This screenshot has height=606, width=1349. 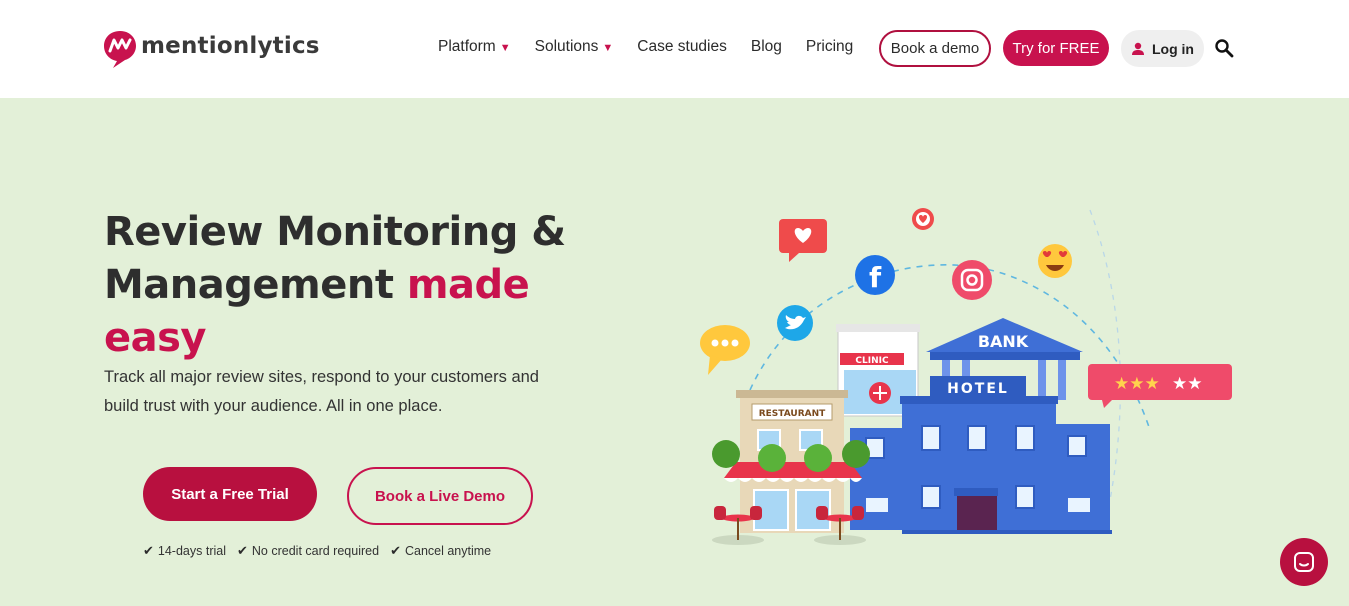 I want to click on hotel-sign: HOTEL, so click(x=978, y=389).